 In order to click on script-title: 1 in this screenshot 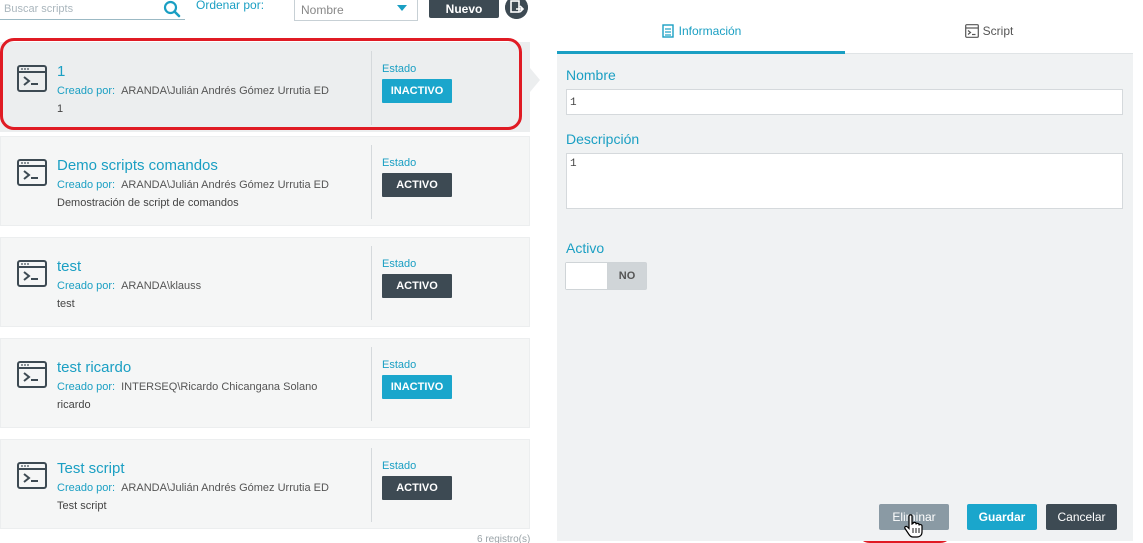, I will do `click(61, 71)`.